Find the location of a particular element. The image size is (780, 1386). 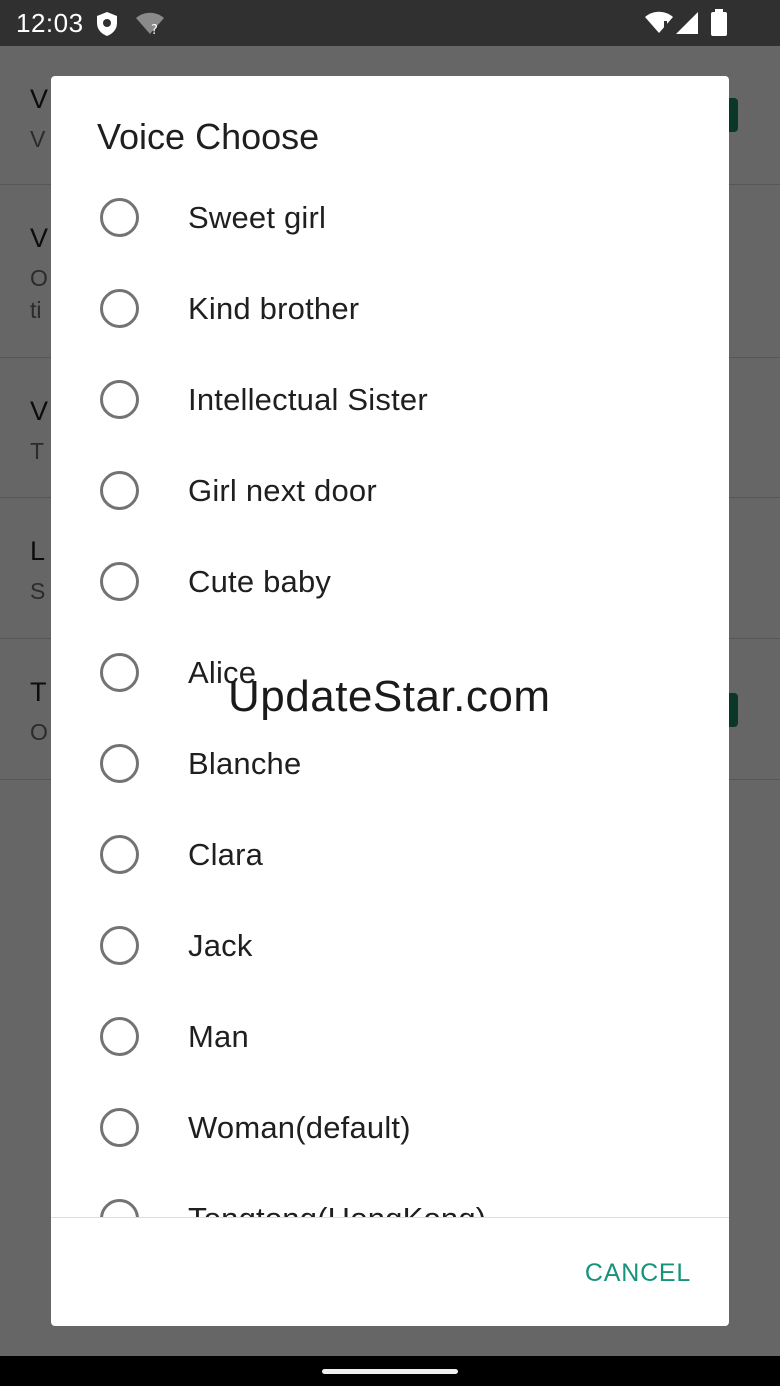

voice-option-label: Kind brother is located at coordinates (274, 308).